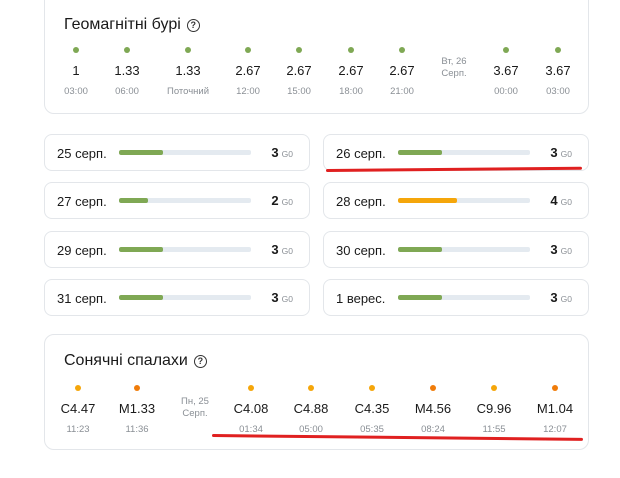 The height and width of the screenshot is (478, 620). I want to click on flare-class: M1.04, so click(555, 408).